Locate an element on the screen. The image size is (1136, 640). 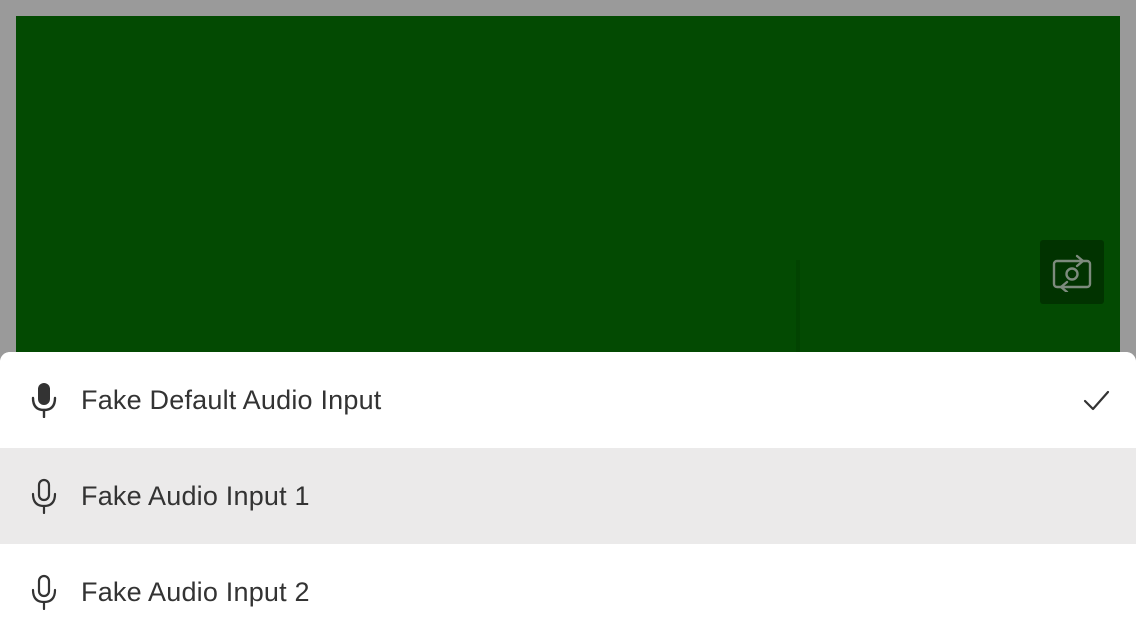
audio-device-label: Fake Audio Input 1 is located at coordinates (195, 495).